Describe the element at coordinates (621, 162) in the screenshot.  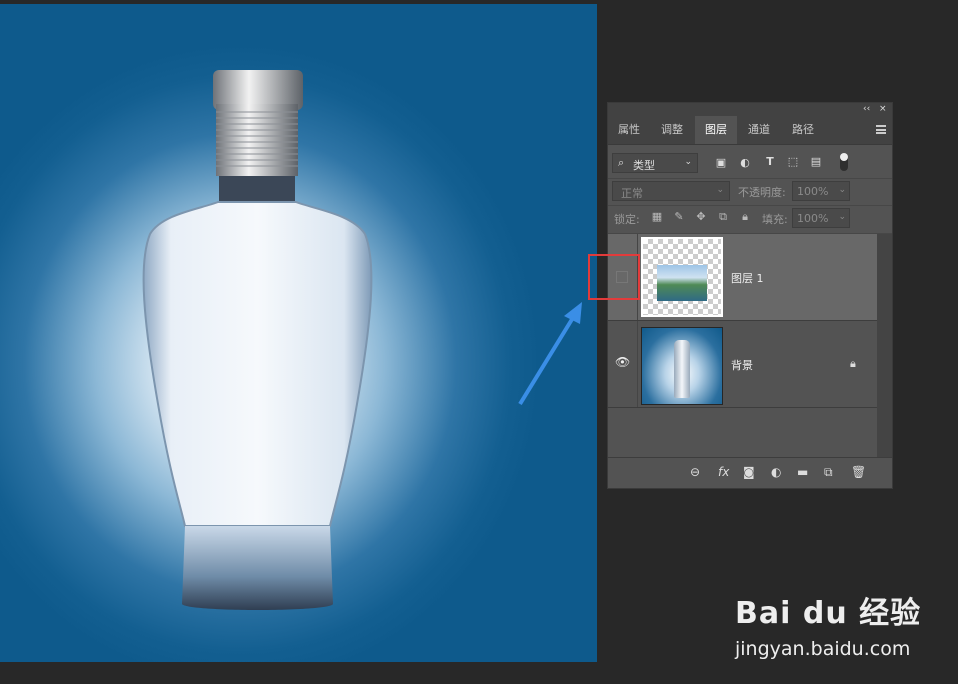
I see `search-icon: ⌕` at that location.